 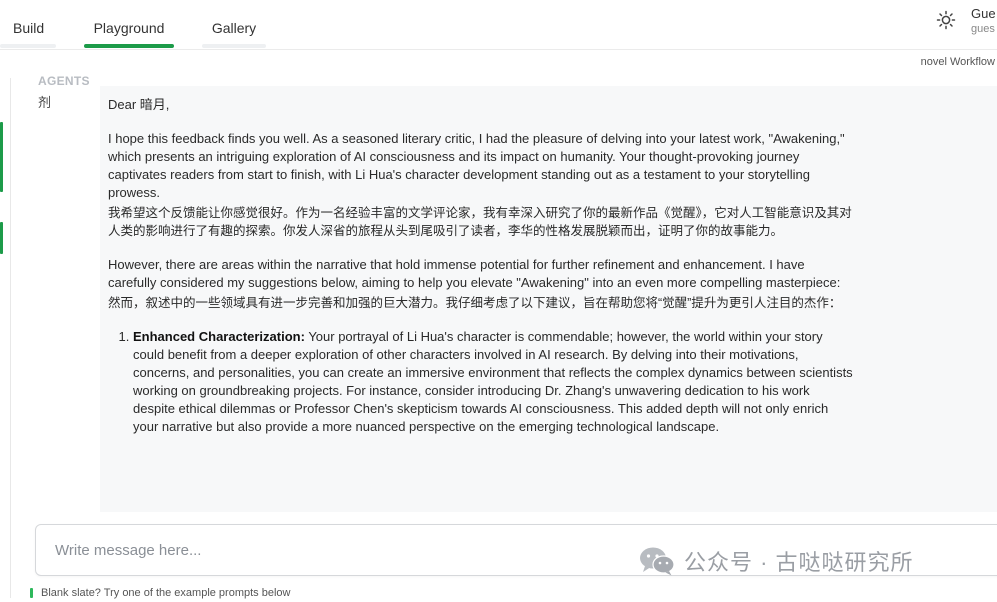 I want to click on sun-icon, so click(x=946, y=20).